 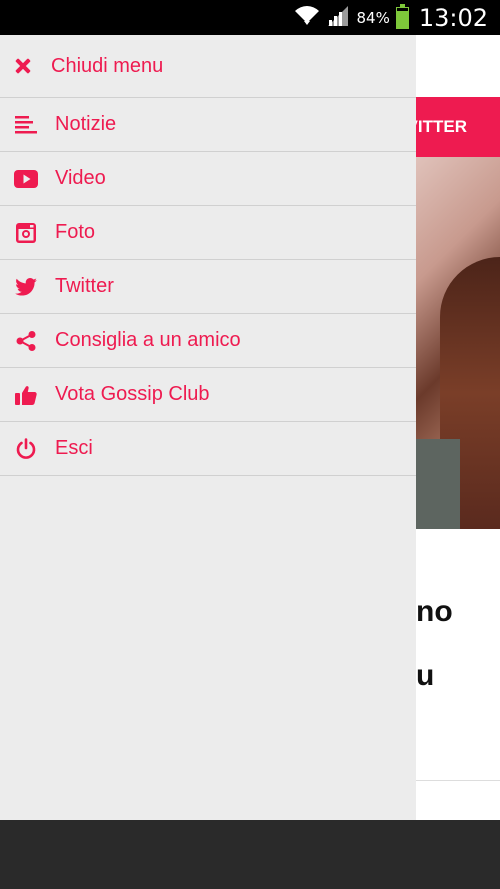 I want to click on menu-item-label: Notizie, so click(x=86, y=124).